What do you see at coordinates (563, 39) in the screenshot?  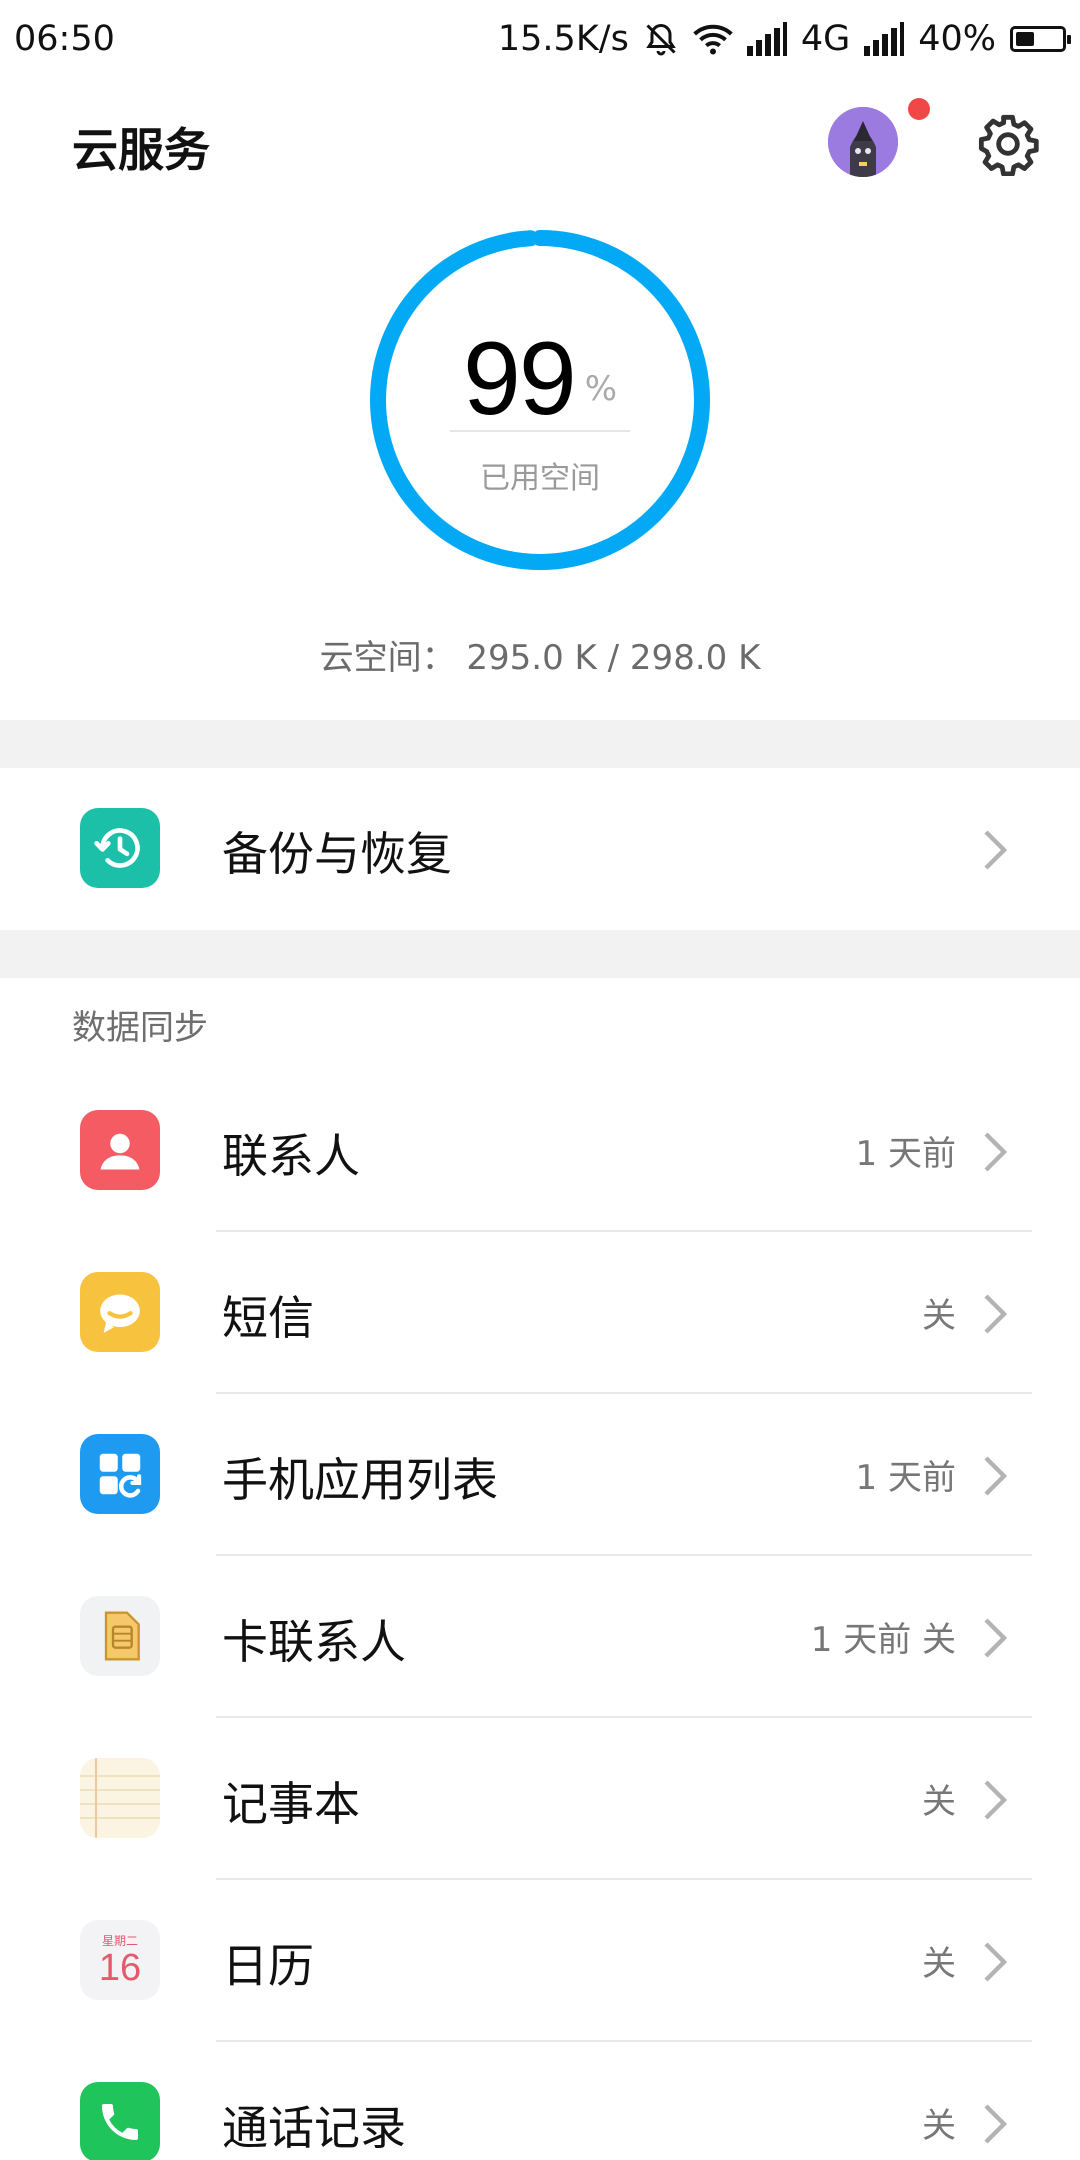 I see `net-speed: 15.5K/s` at bounding box center [563, 39].